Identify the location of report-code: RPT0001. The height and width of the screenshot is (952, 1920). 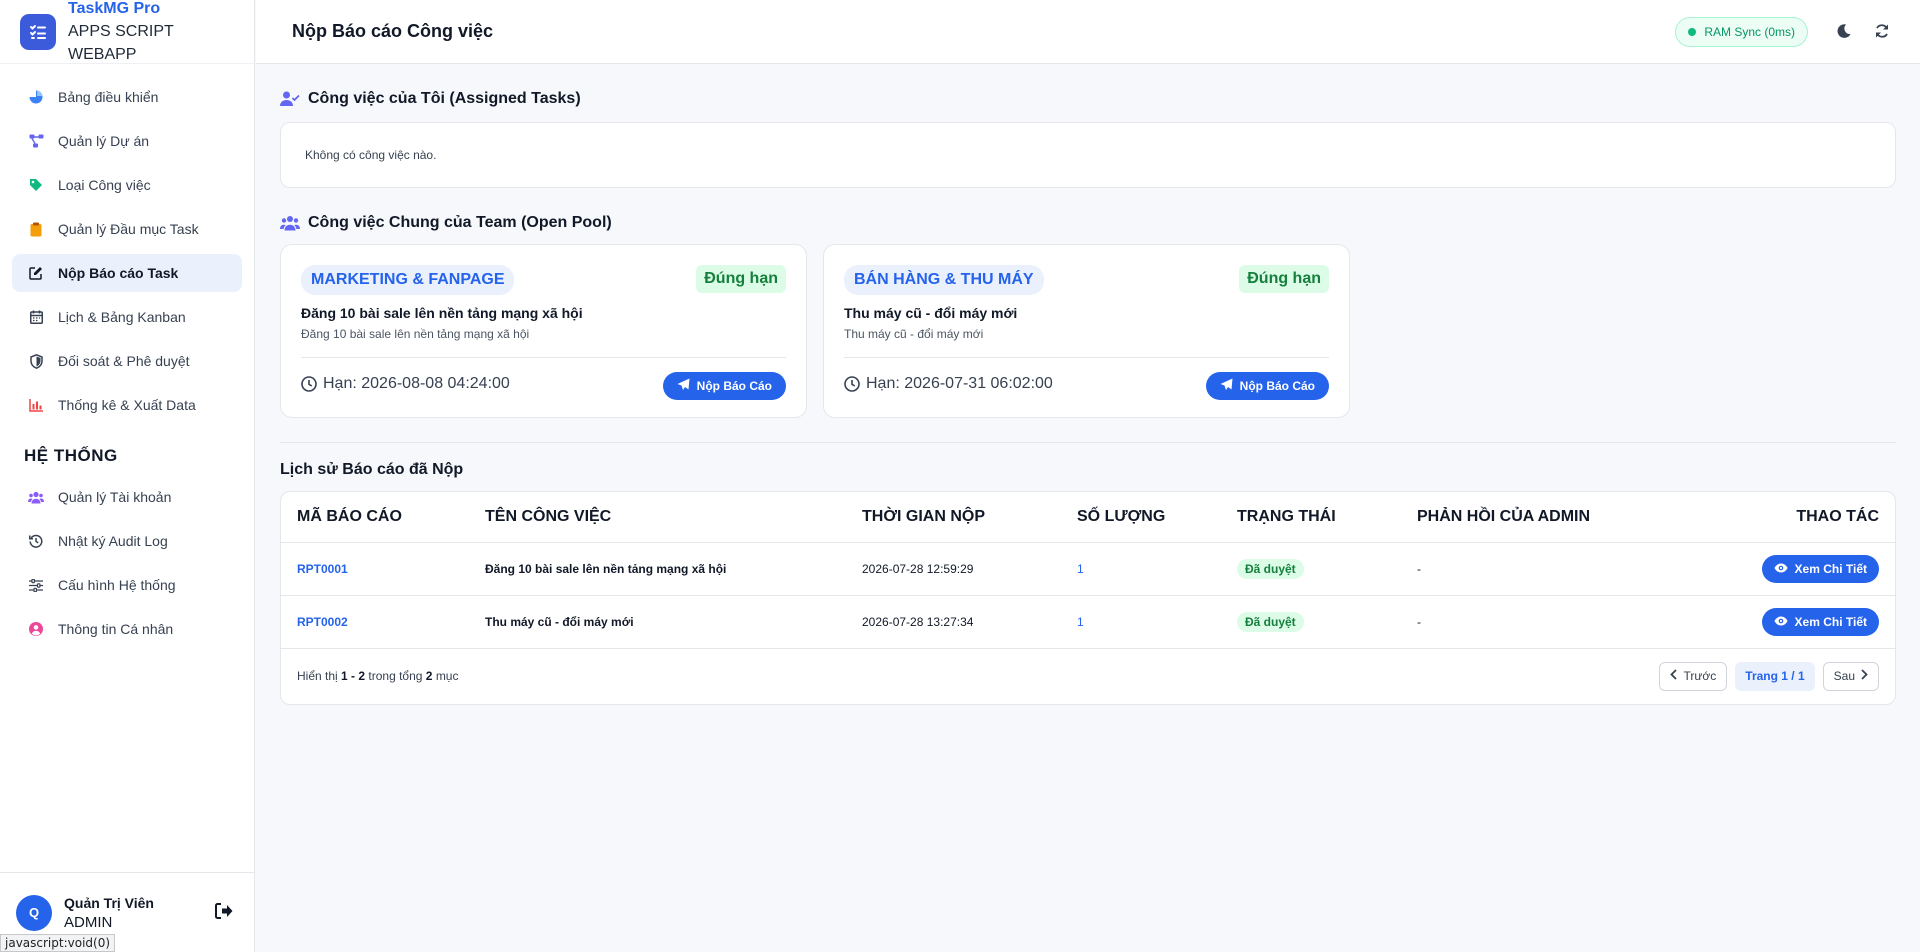
(375, 569).